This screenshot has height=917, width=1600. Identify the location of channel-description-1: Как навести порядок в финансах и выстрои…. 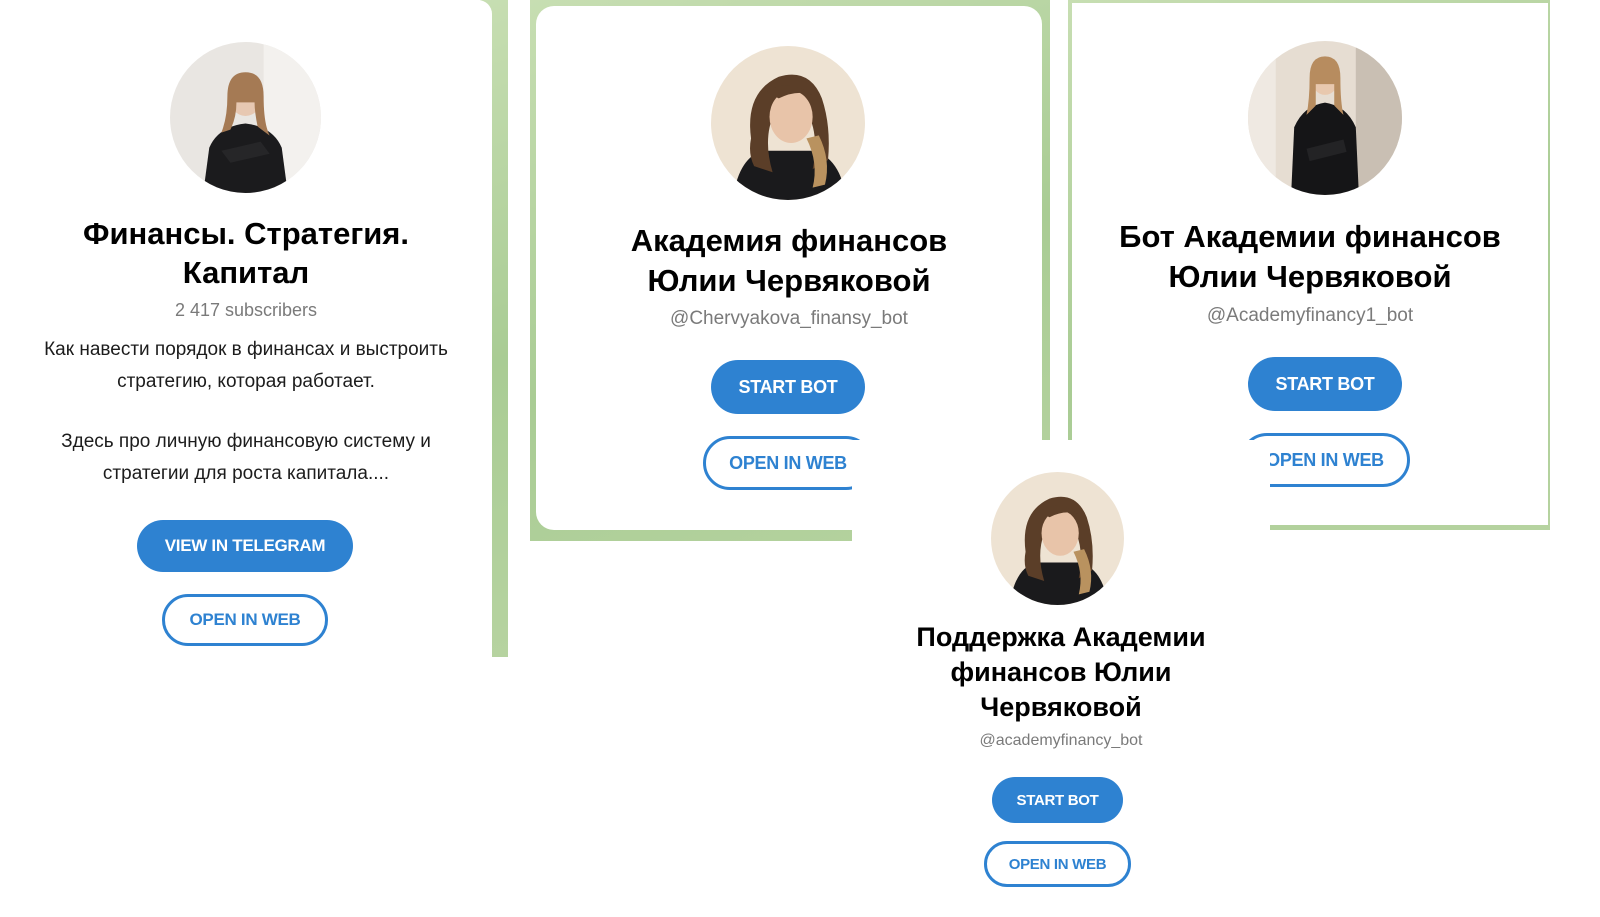
(246, 365).